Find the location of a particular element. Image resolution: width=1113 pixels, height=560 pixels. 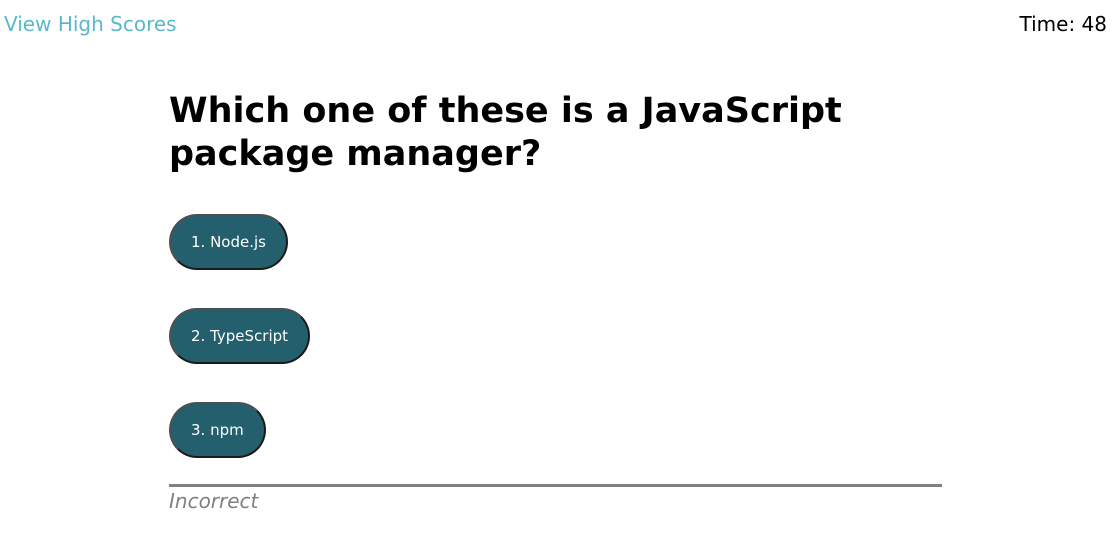

timer-label: Time: is located at coordinates (1050, 24).